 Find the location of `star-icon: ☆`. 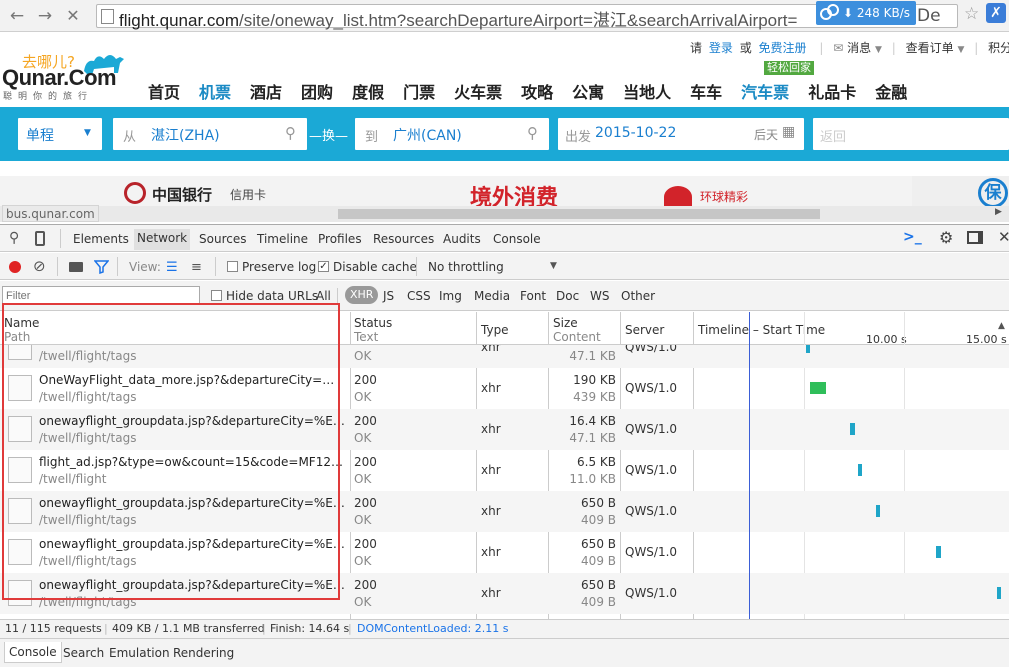

star-icon: ☆ is located at coordinates (971, 14).